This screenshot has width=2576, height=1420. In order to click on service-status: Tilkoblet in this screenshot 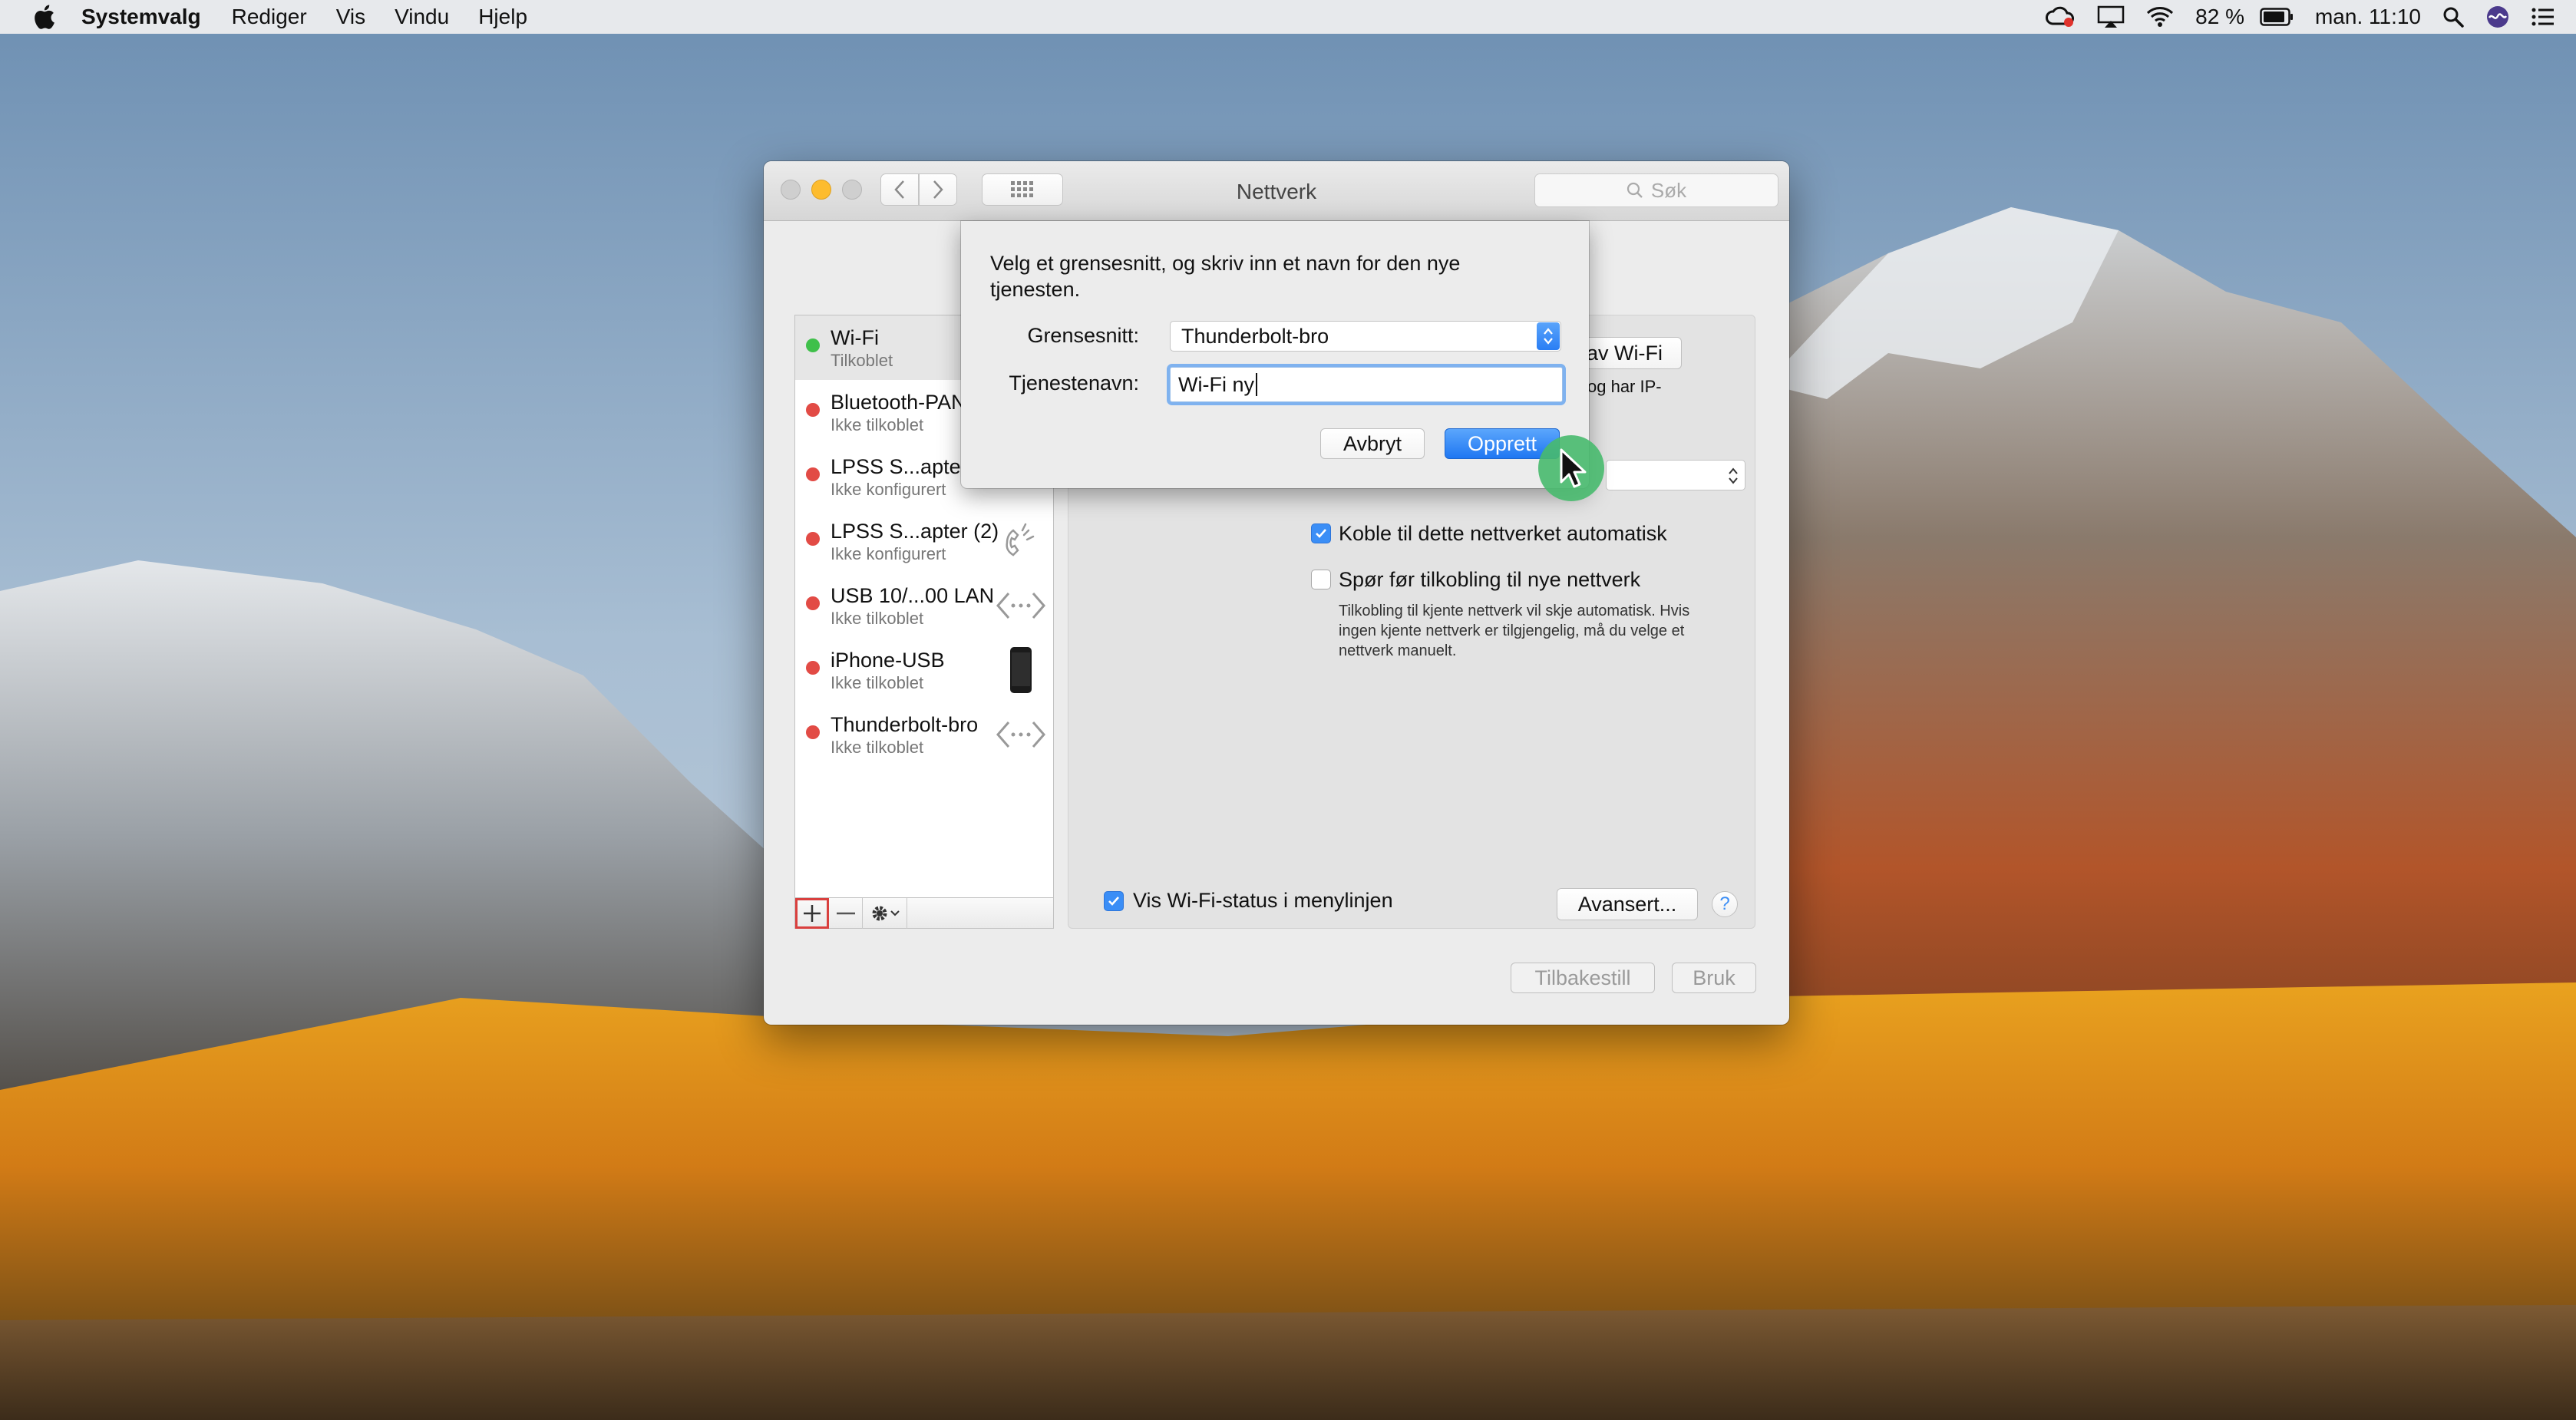, I will do `click(862, 361)`.